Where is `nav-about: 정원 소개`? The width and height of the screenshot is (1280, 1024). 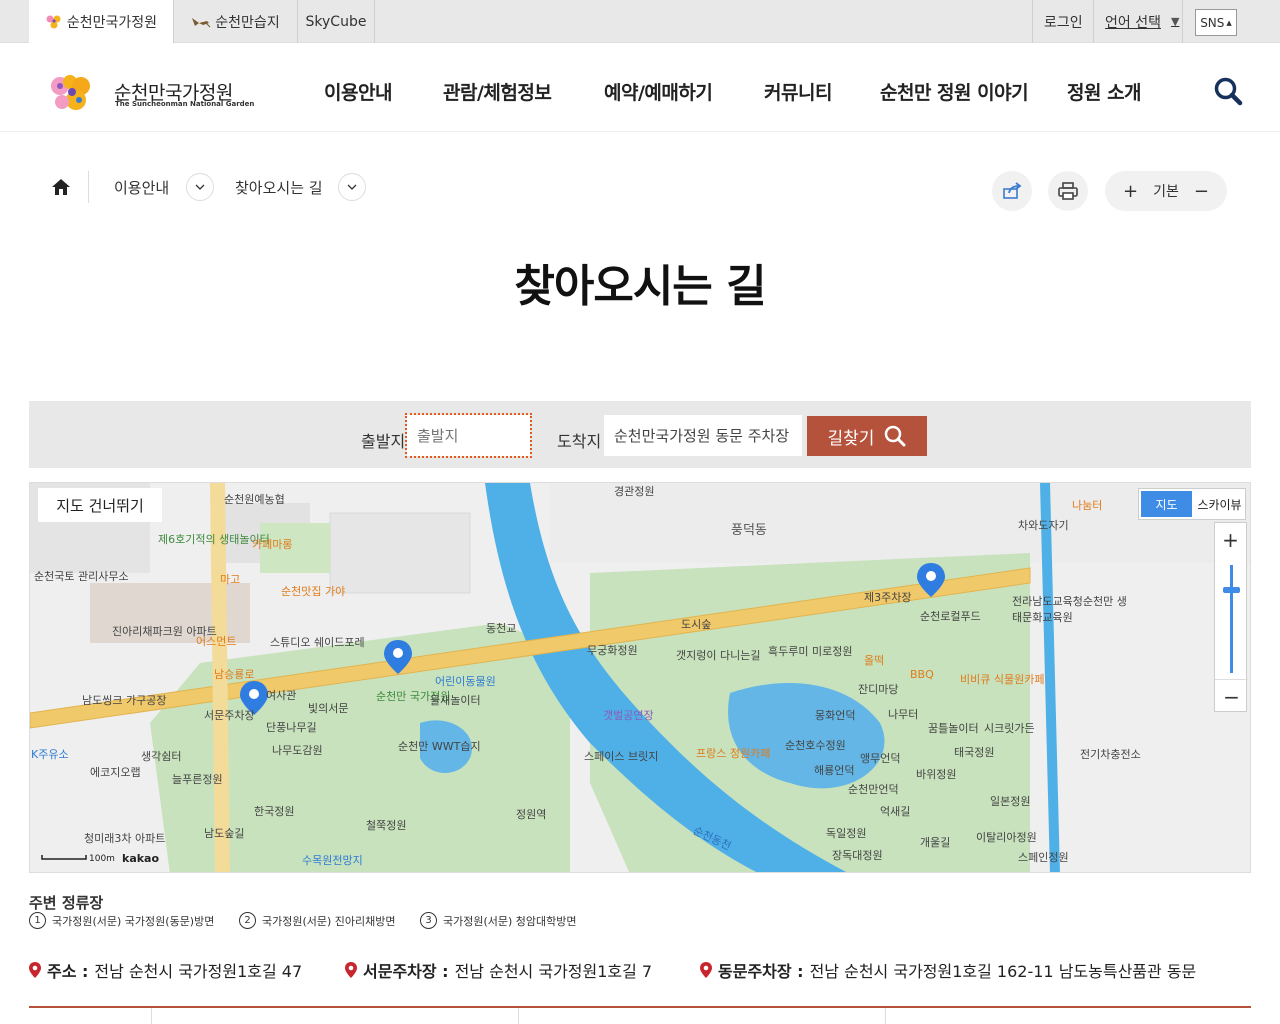
nav-about: 정원 소개 is located at coordinates (1104, 91).